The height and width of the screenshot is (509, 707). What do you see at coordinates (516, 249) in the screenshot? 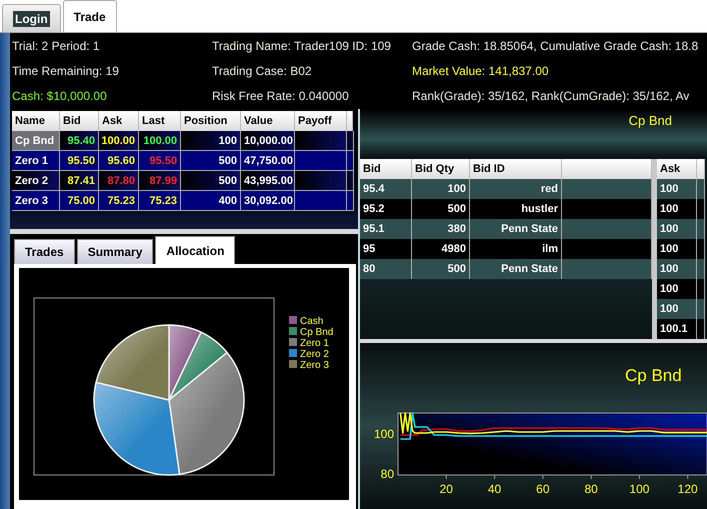
I see `table-cell: ilm` at bounding box center [516, 249].